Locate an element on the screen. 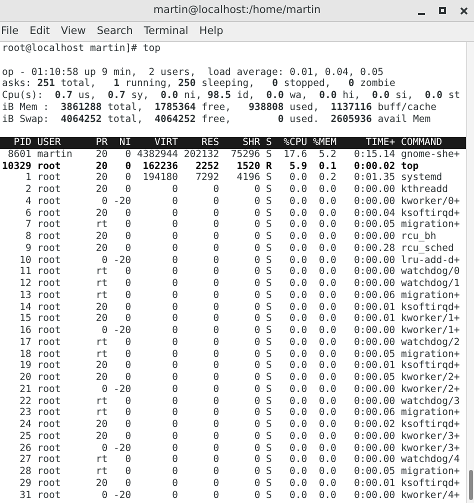 The width and height of the screenshot is (474, 503). table-cell-text: 0:00.05 is located at coordinates (374, 378).